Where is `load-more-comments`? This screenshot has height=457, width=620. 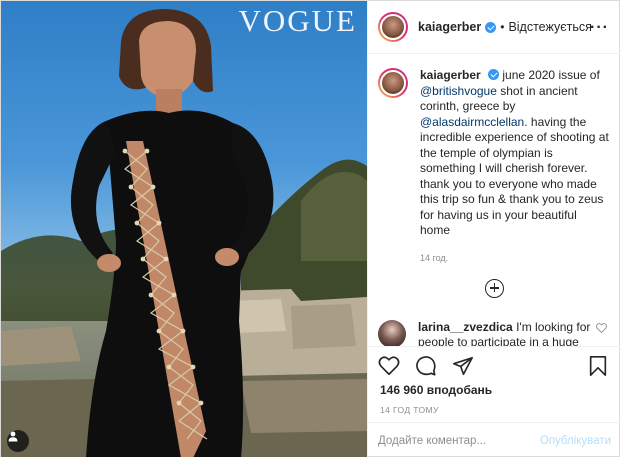 load-more-comments is located at coordinates (494, 288).